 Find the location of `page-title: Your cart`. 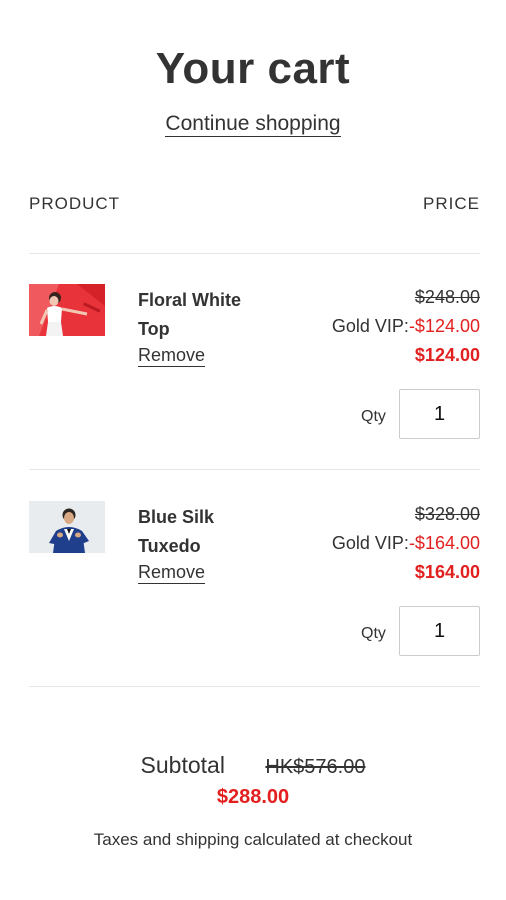

page-title: Your cart is located at coordinates (253, 68).